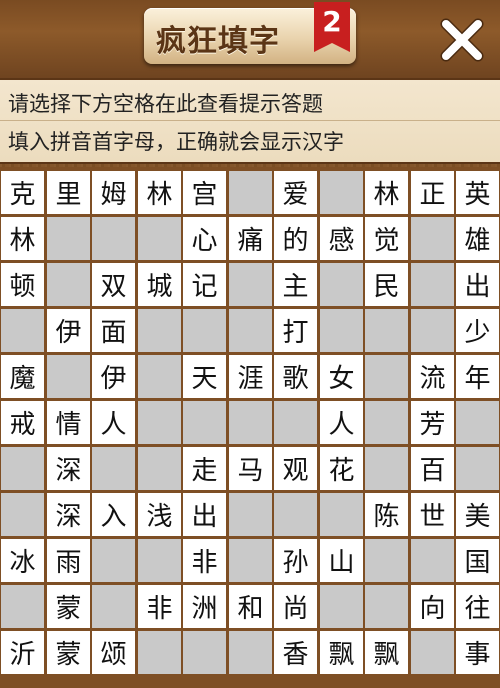 The width and height of the screenshot is (500, 688). I want to click on grid-cell: 香, so click(295, 652).